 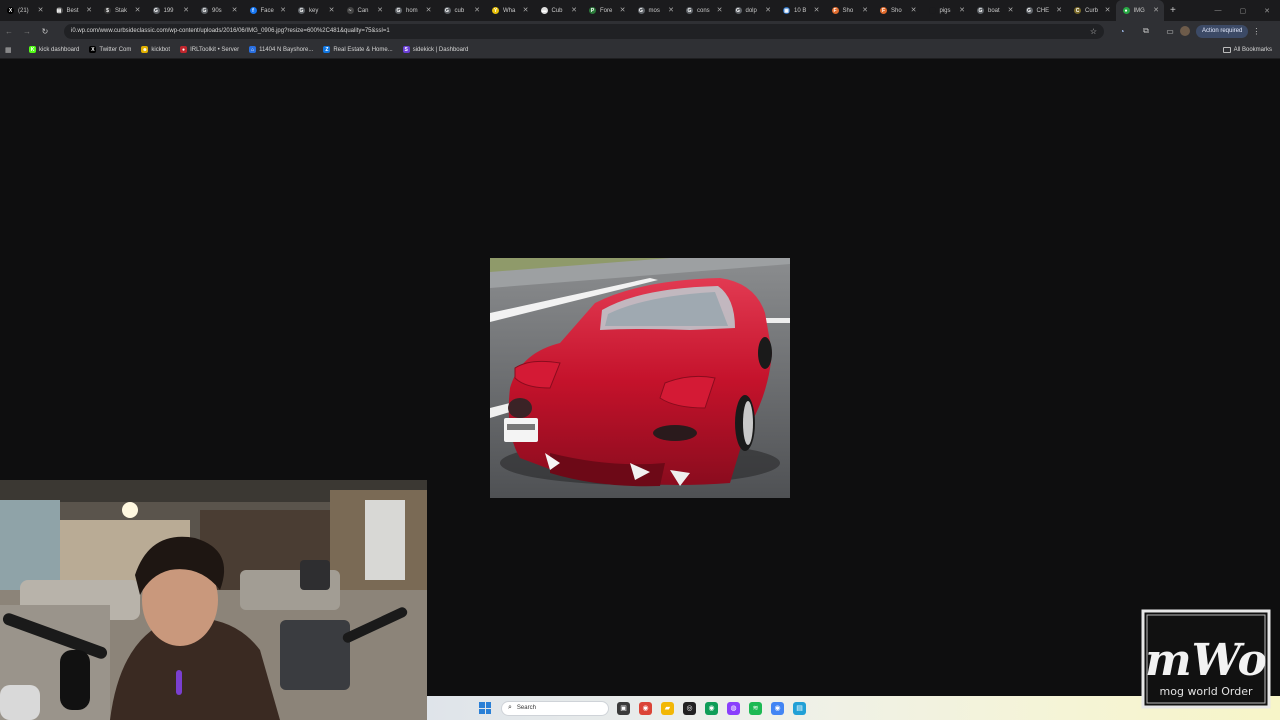 I want to click on browser-tab: ▬ Cub ✕, so click(x=558, y=10).